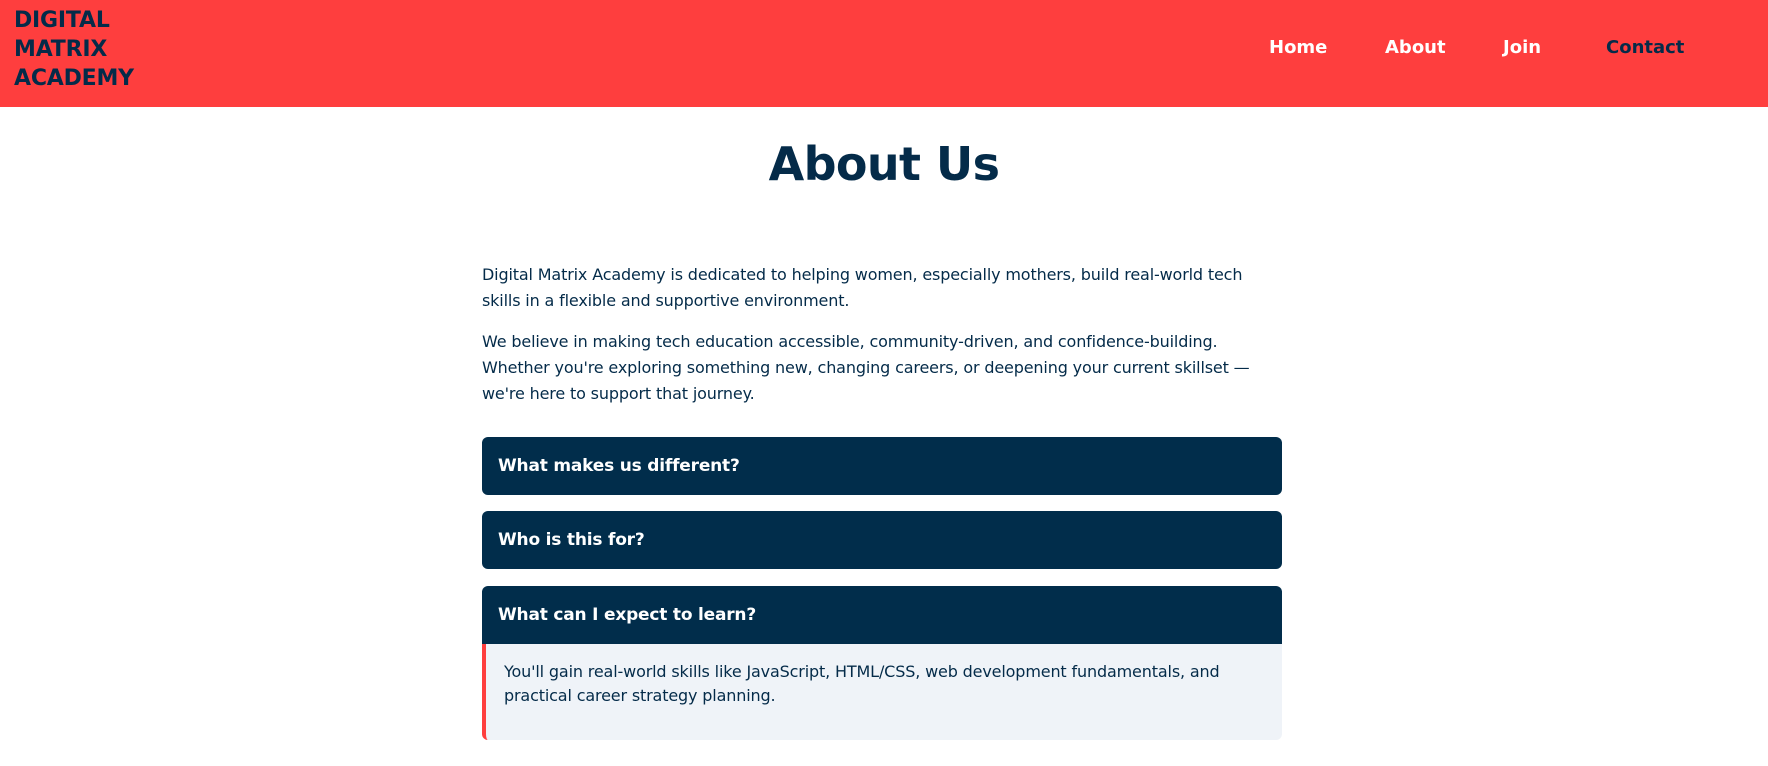 This screenshot has width=1768, height=766. I want to click on faq-question-button: What can I expect to learn?, so click(882, 615).